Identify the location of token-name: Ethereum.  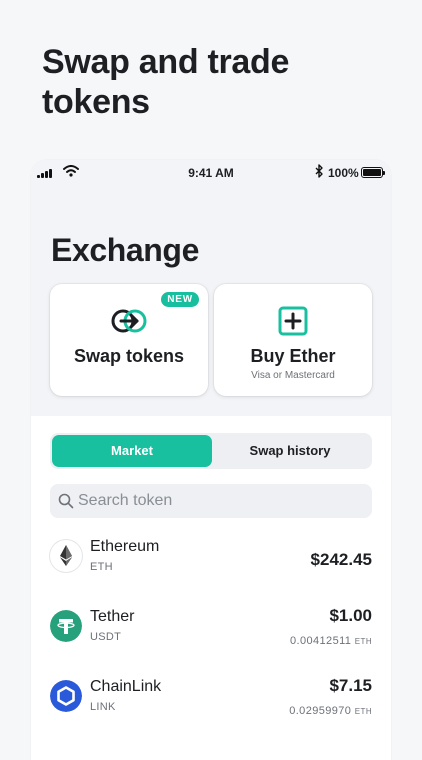
(125, 546).